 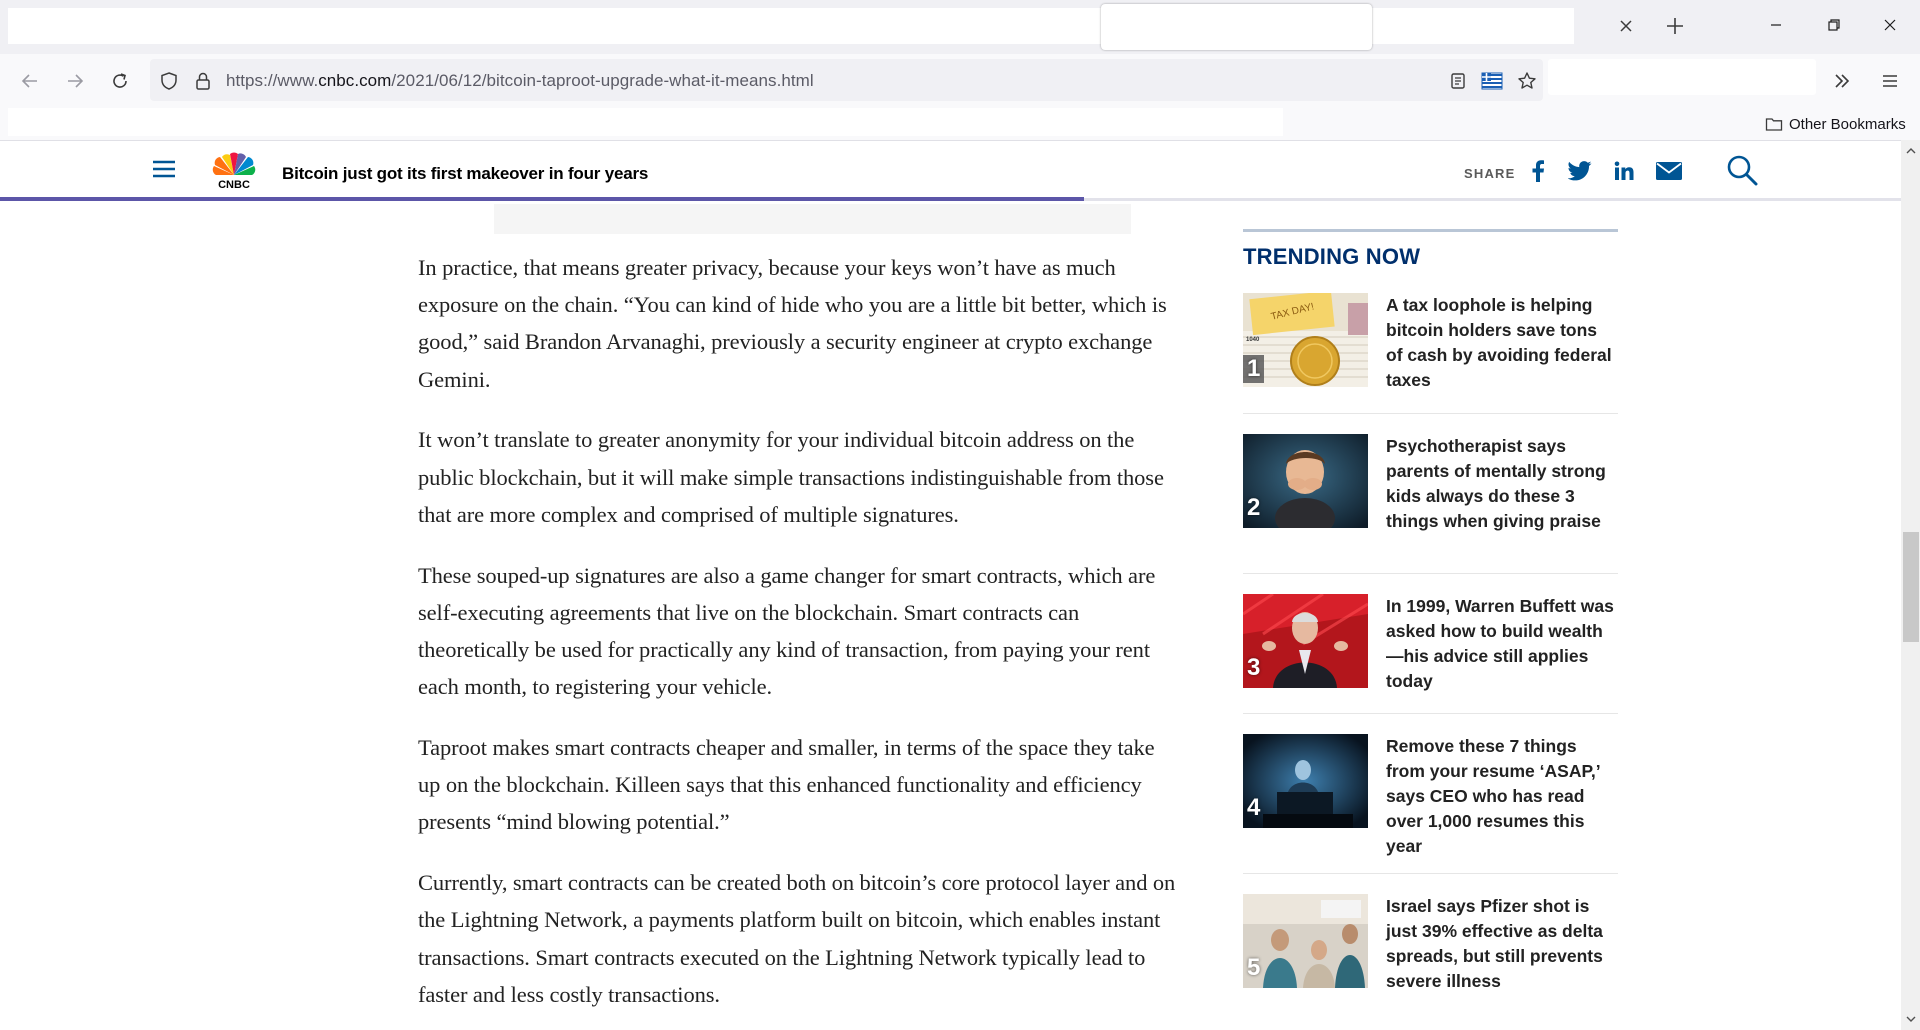 I want to click on minimize-icon, so click(x=1776, y=25).